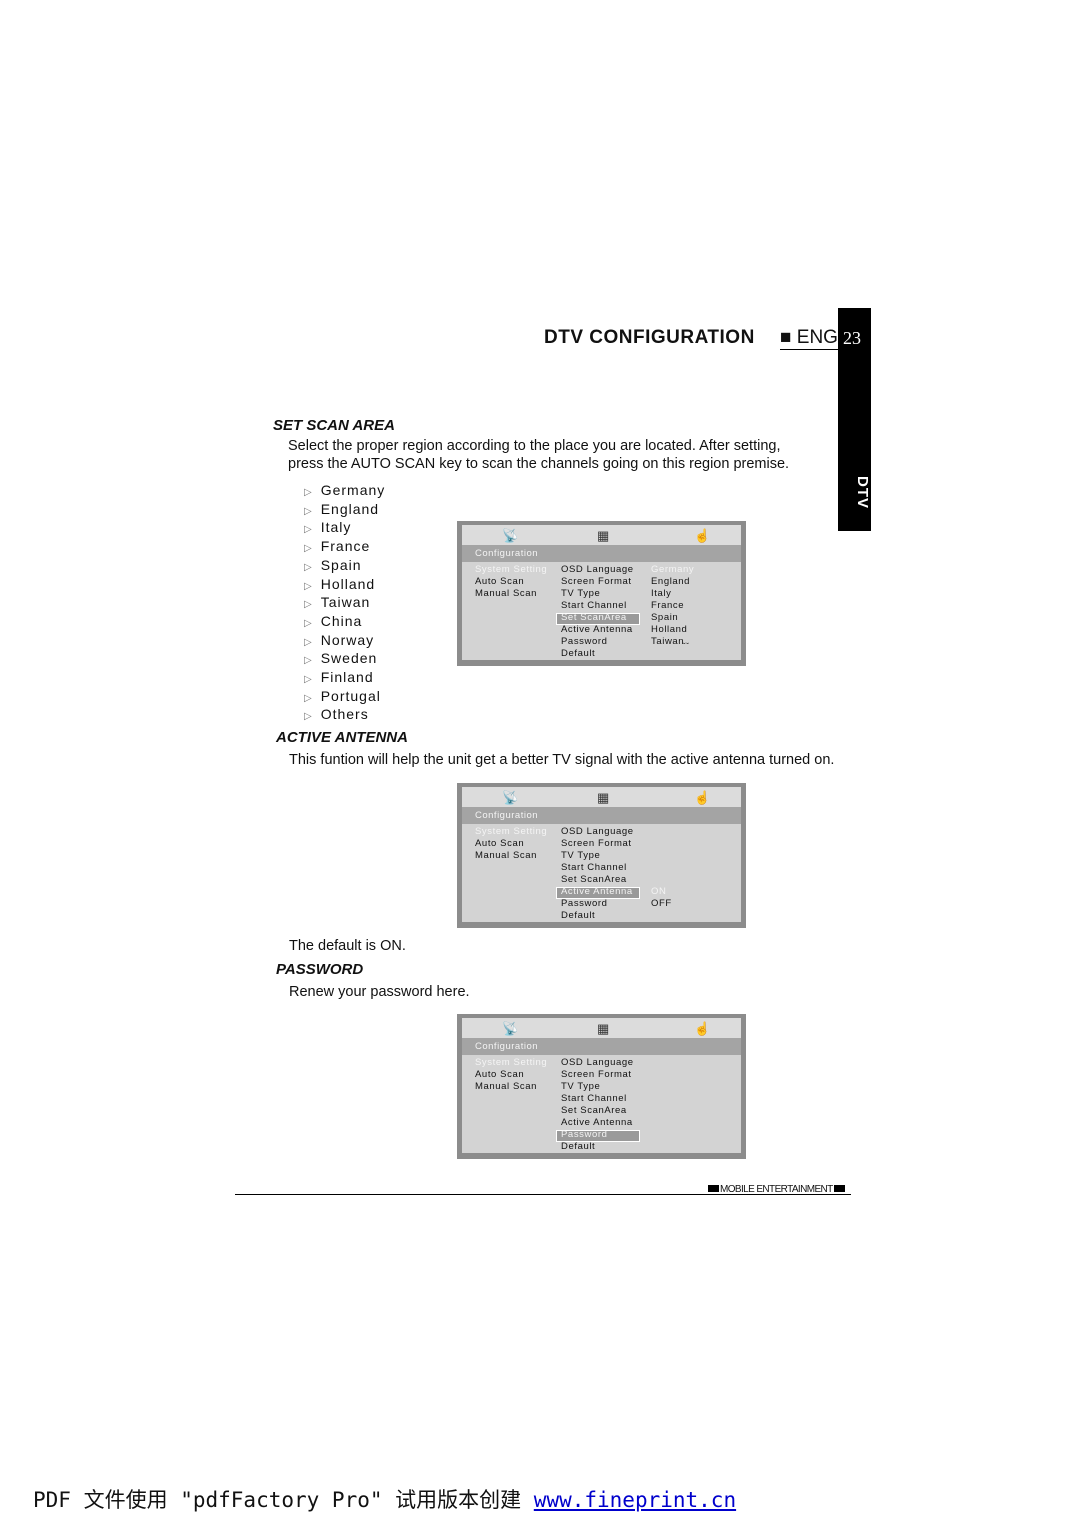  What do you see at coordinates (379, 992) in the screenshot?
I see `paragraph: Renew your password here.` at bounding box center [379, 992].